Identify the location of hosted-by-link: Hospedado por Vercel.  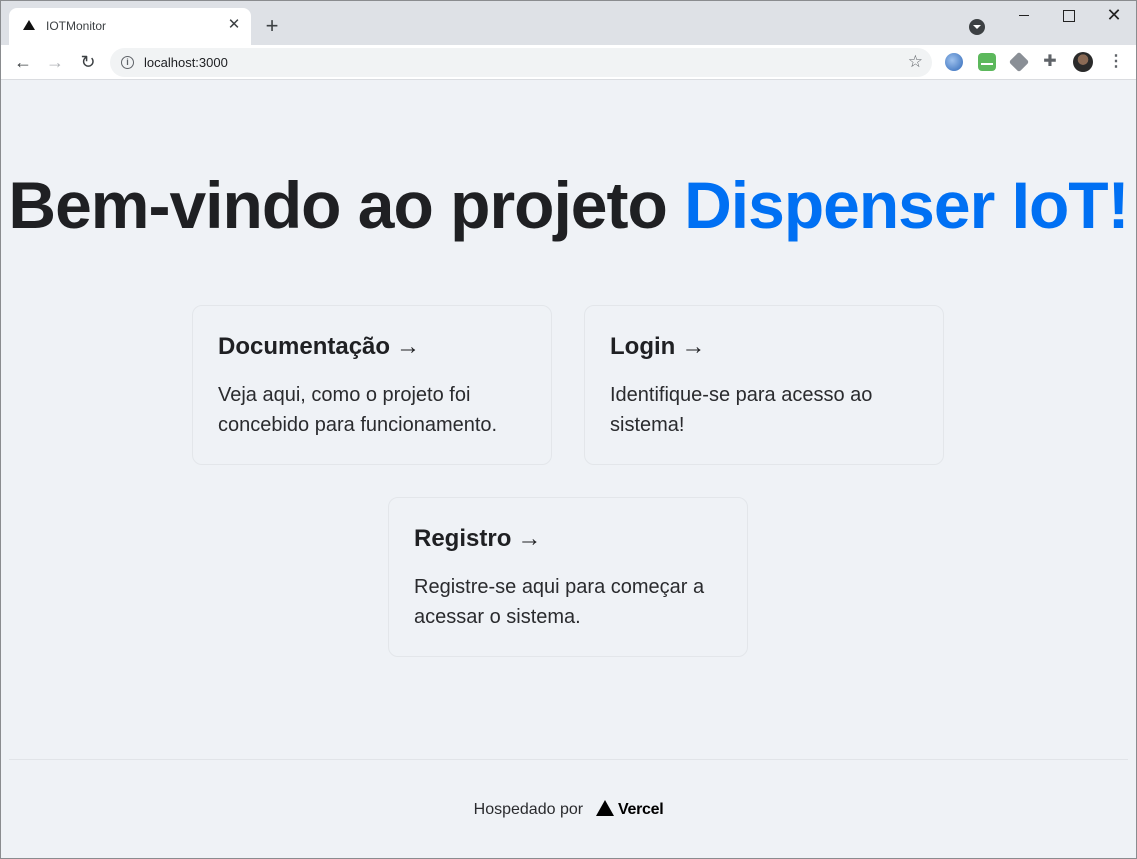
(568, 809).